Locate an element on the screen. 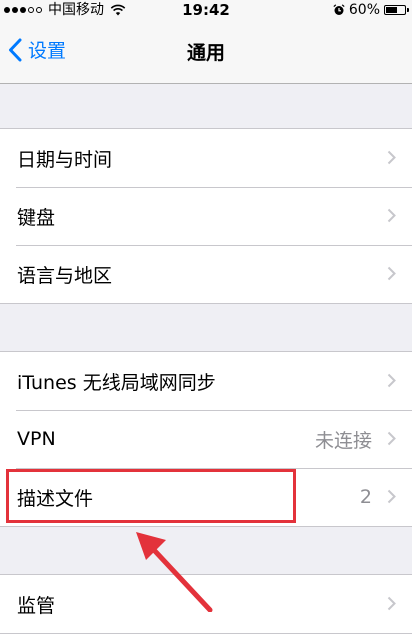 Image resolution: width=412 pixels, height=634 pixels. navigation-bar: 设置 通用 is located at coordinates (206, 52).